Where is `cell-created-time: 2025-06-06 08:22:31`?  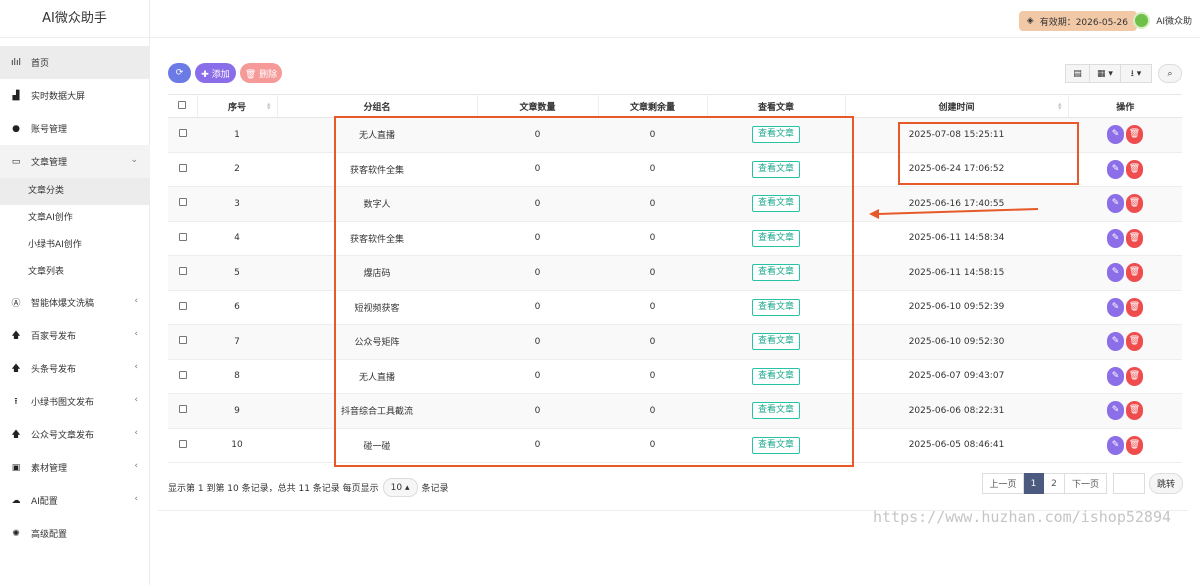 cell-created-time: 2025-06-06 08:22:31 is located at coordinates (956, 411).